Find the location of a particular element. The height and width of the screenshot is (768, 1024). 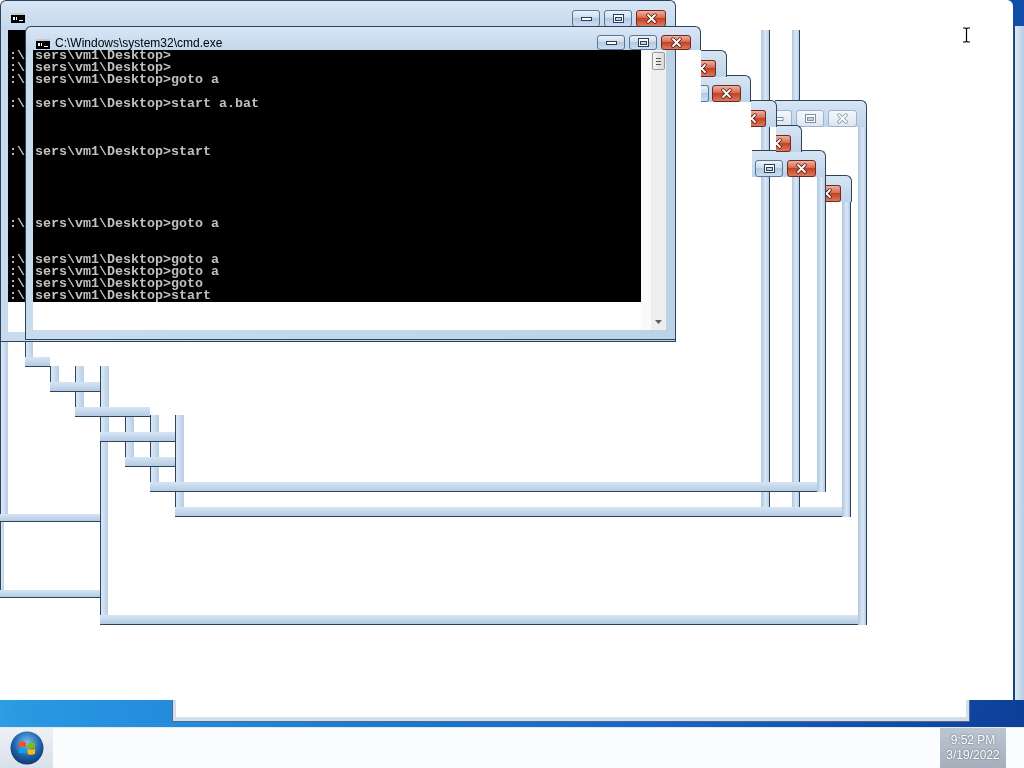

console-line: sers\vm1\Desktop>goto is located at coordinates (119, 284).